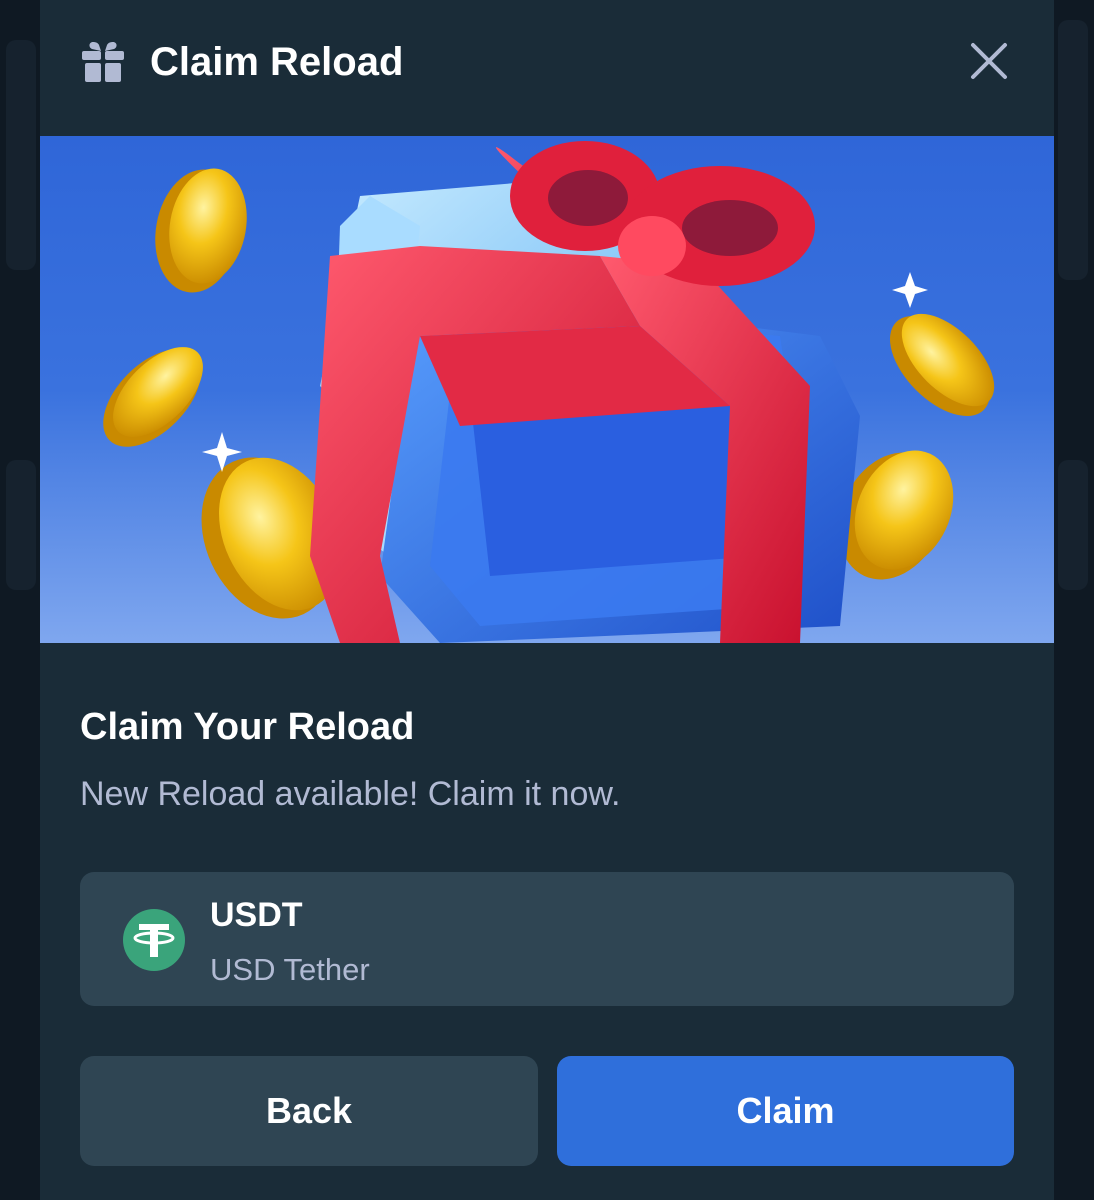  Describe the element at coordinates (910, 290) in the screenshot. I see `sparkle-icon` at that location.